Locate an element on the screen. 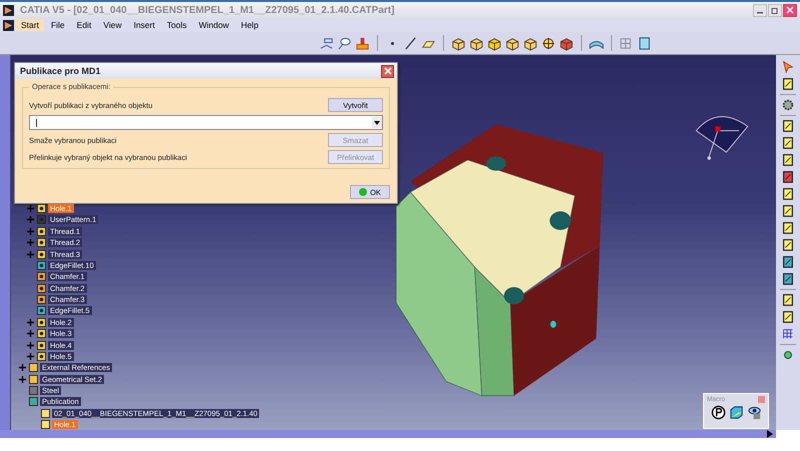 The width and height of the screenshot is (800, 451). caret-icon is located at coordinates (377, 122).